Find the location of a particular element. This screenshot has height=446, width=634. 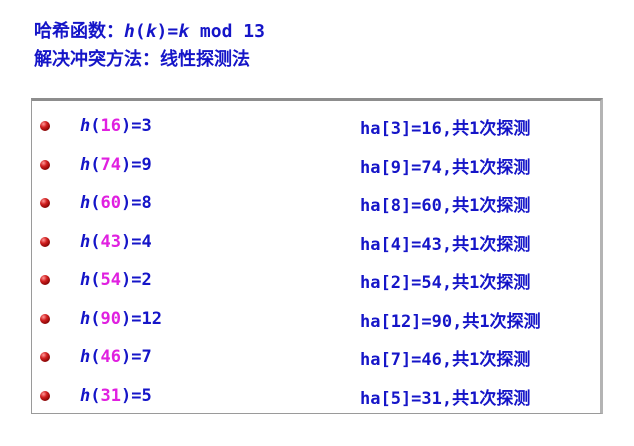

fn-key: 90 is located at coordinates (110, 319).